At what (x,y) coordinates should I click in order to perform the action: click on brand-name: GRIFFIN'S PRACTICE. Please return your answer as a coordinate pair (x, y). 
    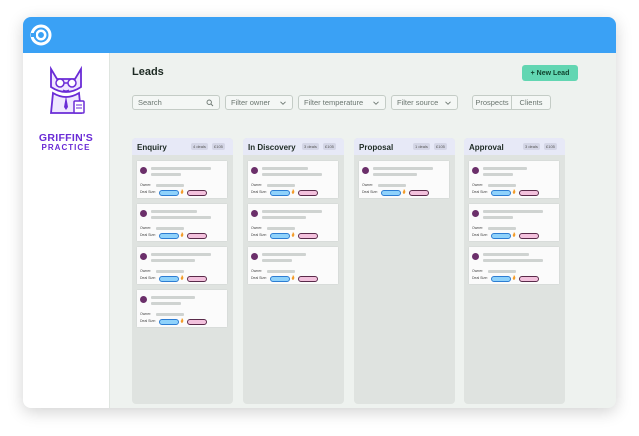
    Looking at the image, I should click on (66, 143).